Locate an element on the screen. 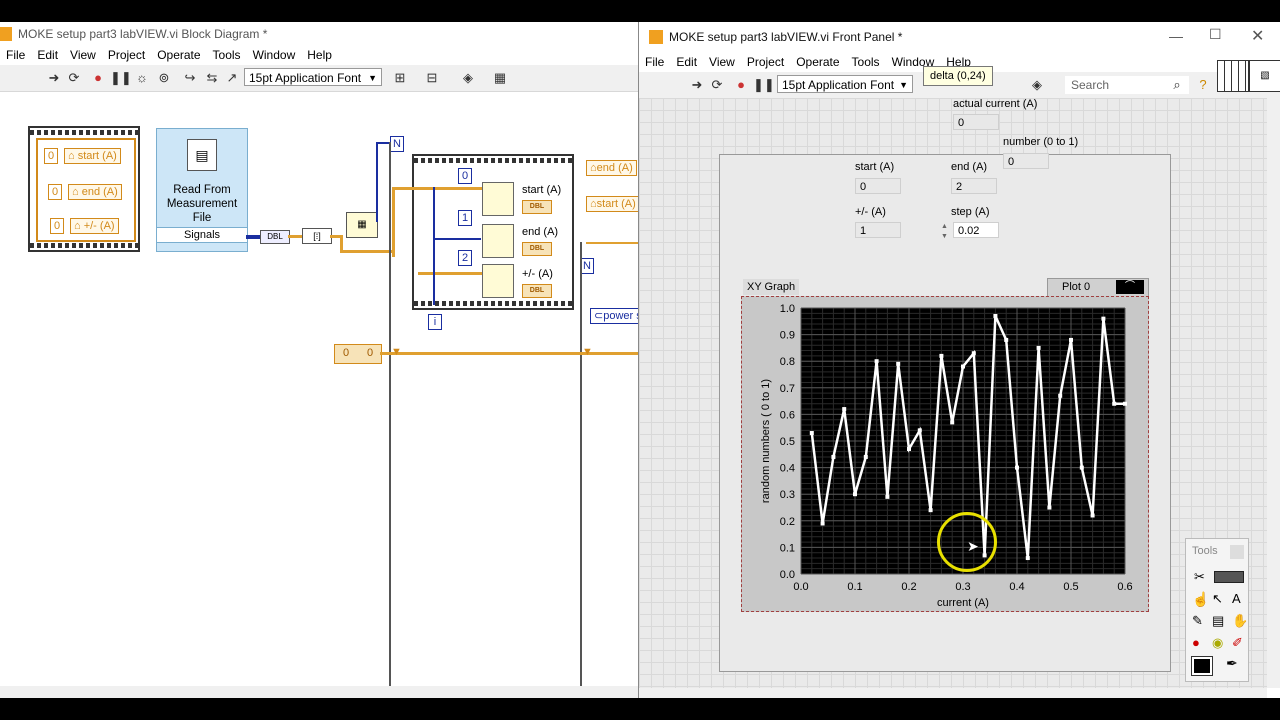 The height and width of the screenshot is (720, 1280). bd-menu-view: View is located at coordinates (83, 53).